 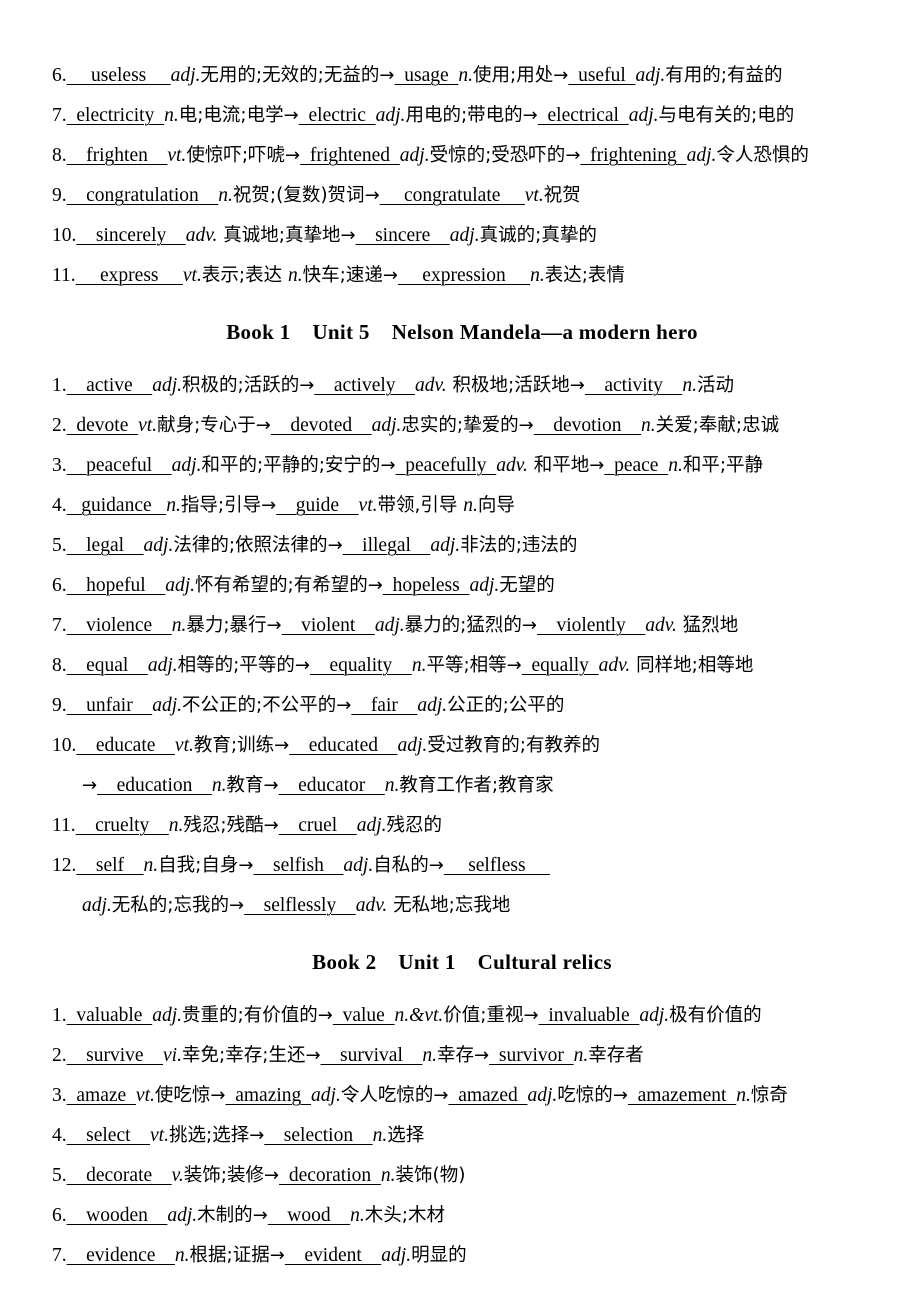 I want to click on answer-blank: education, so click(x=154, y=785).